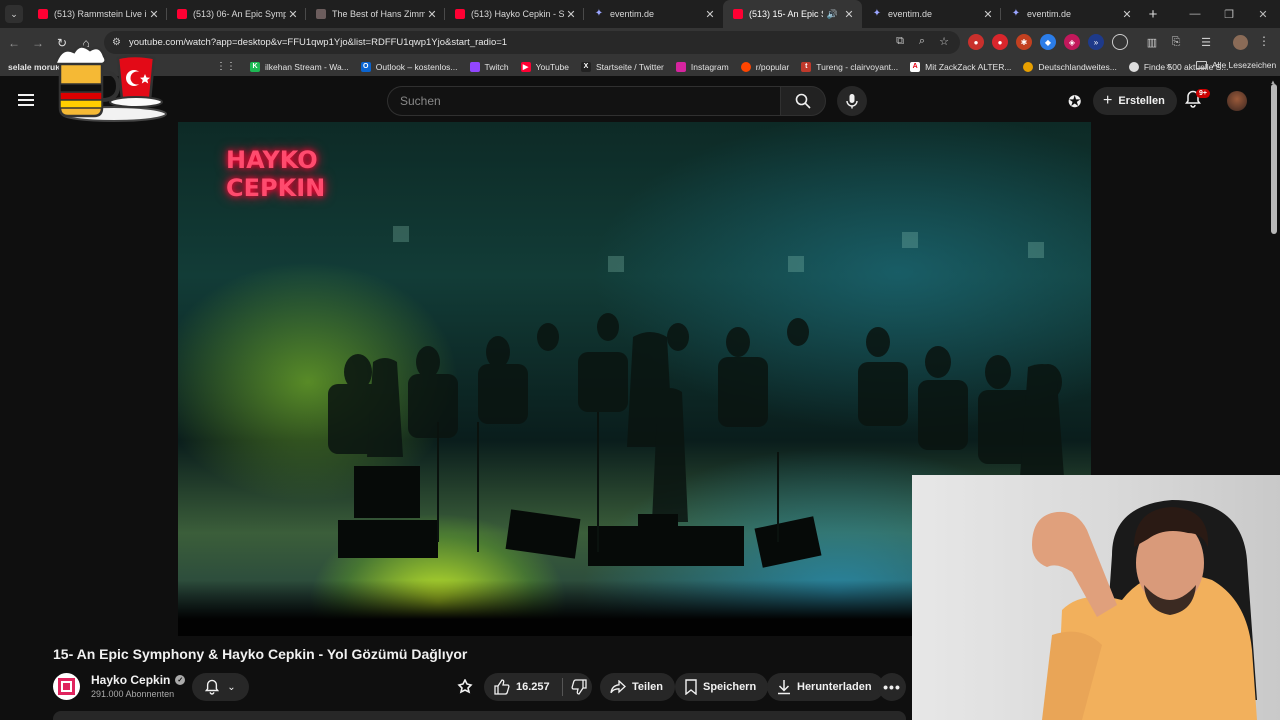  Describe the element at coordinates (1264, 41) in the screenshot. I see `browser-menu-icon: ⋮` at that location.